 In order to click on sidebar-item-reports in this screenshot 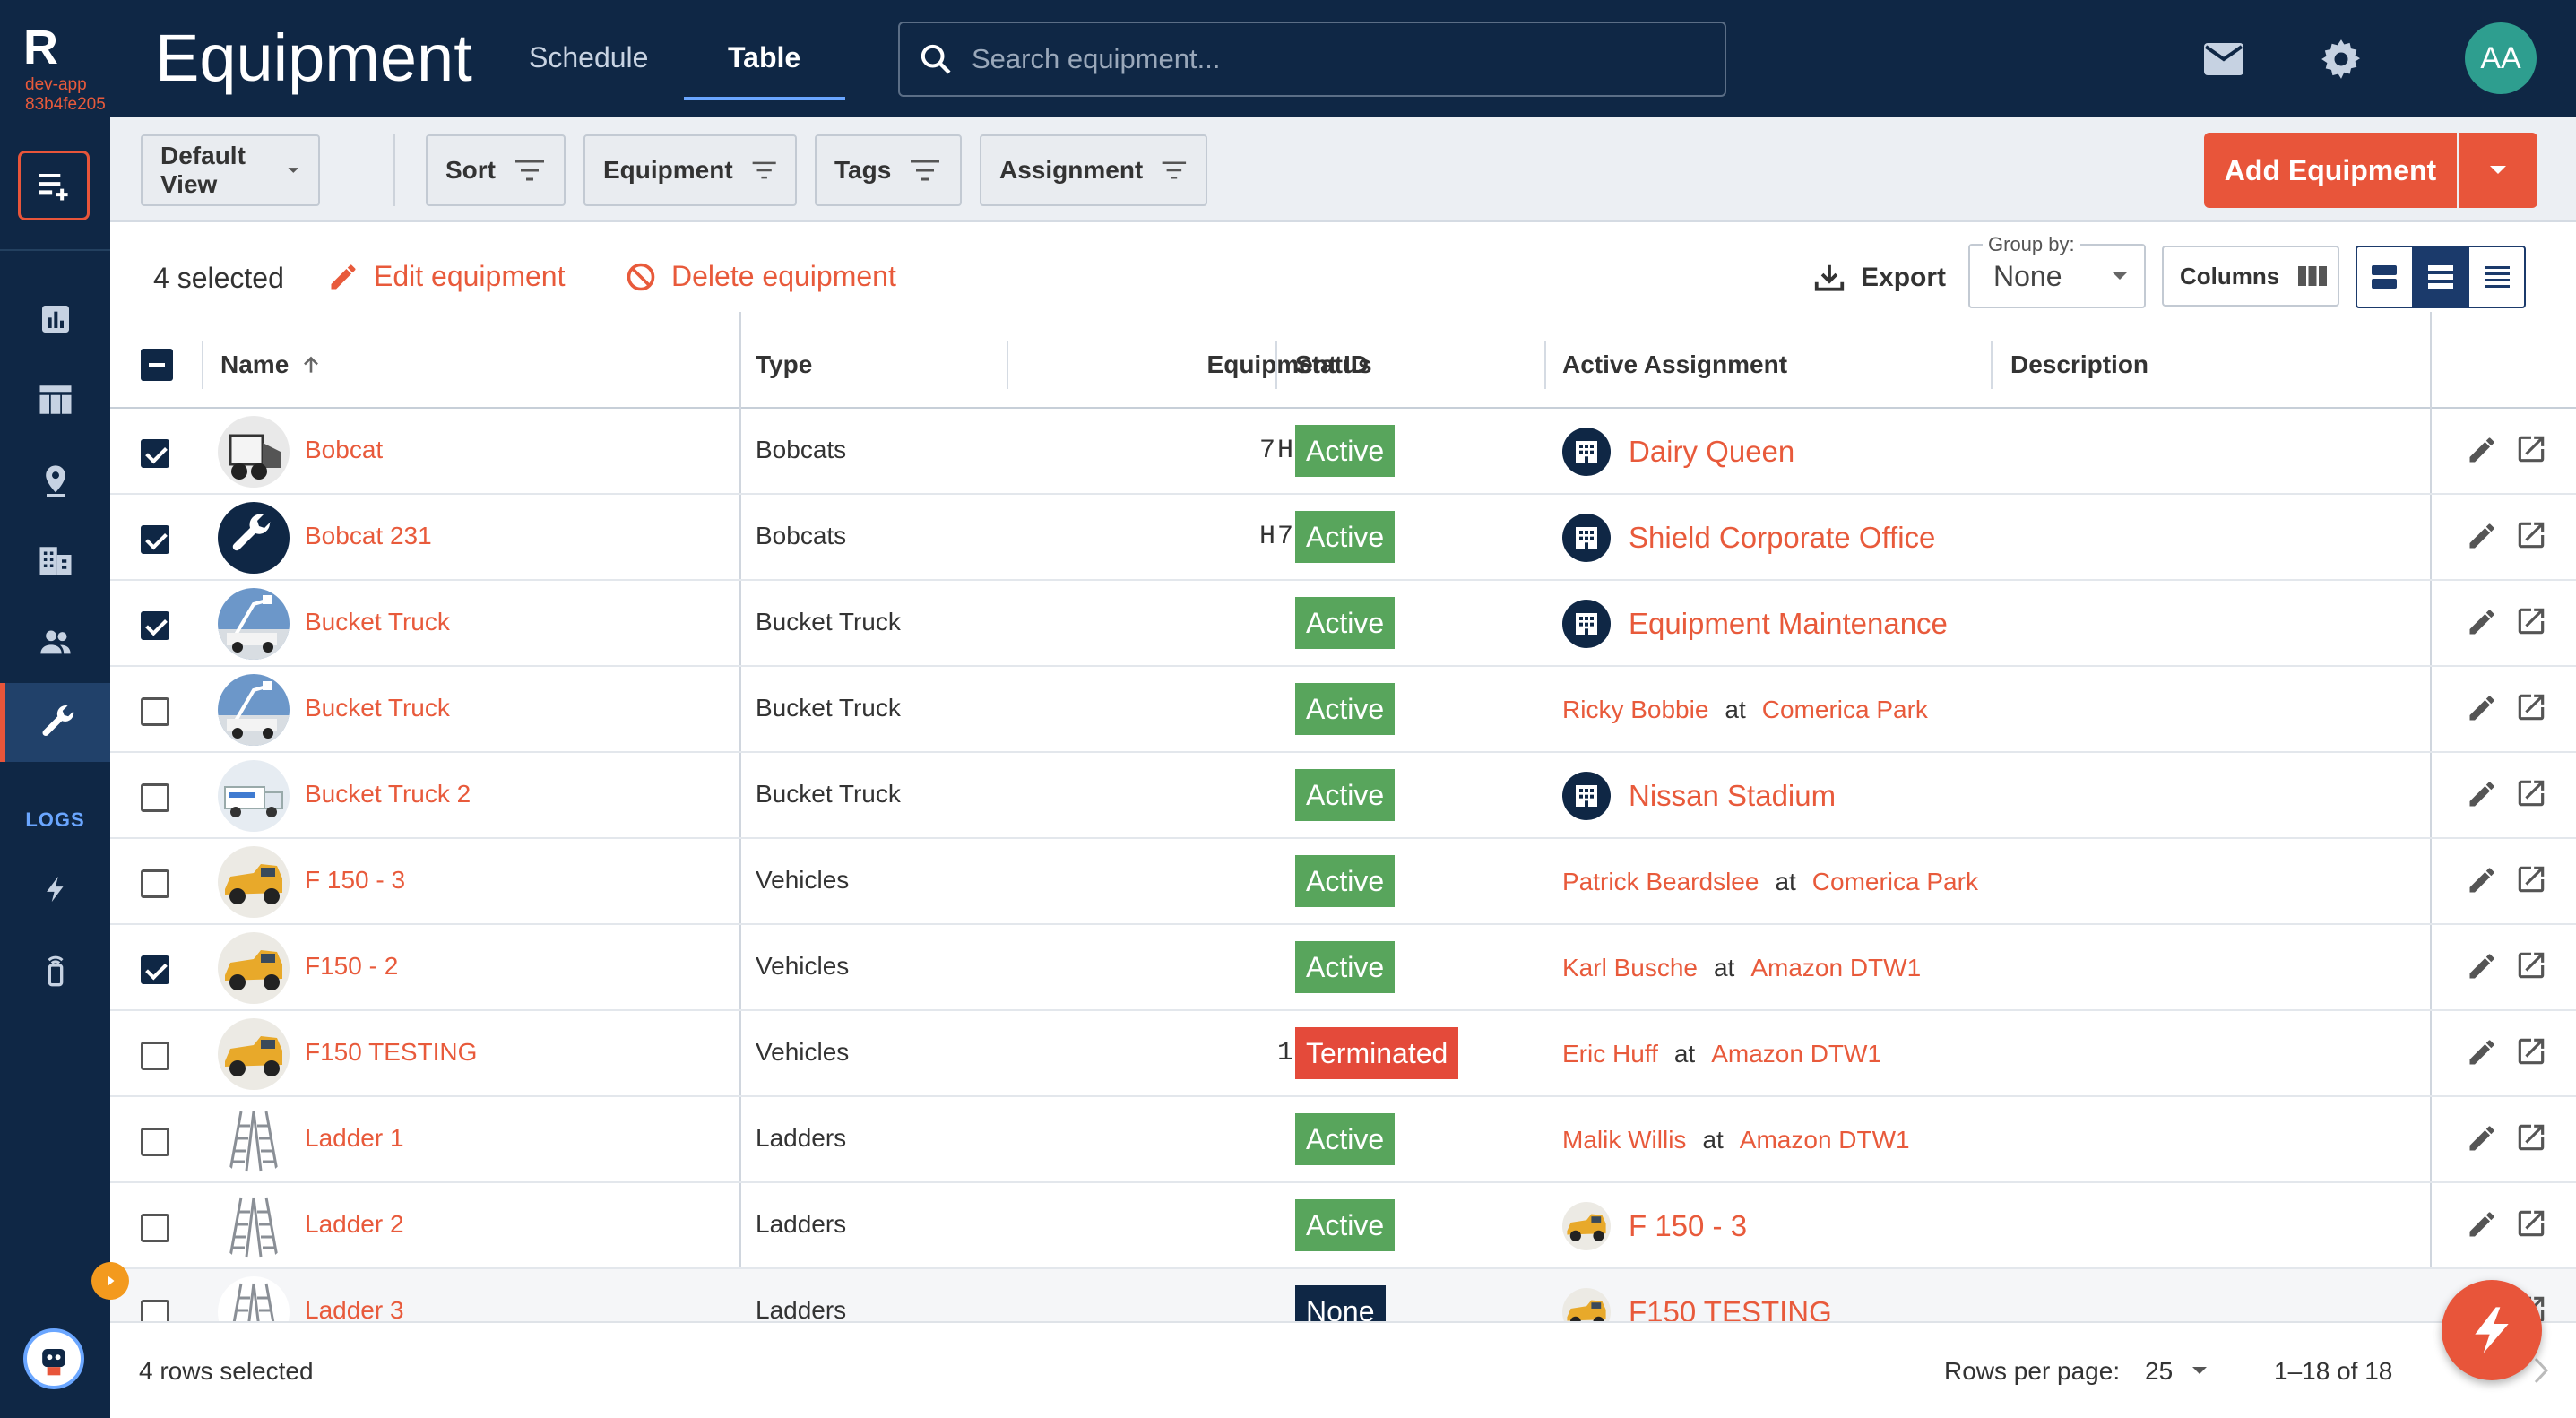, I will do `click(55, 319)`.